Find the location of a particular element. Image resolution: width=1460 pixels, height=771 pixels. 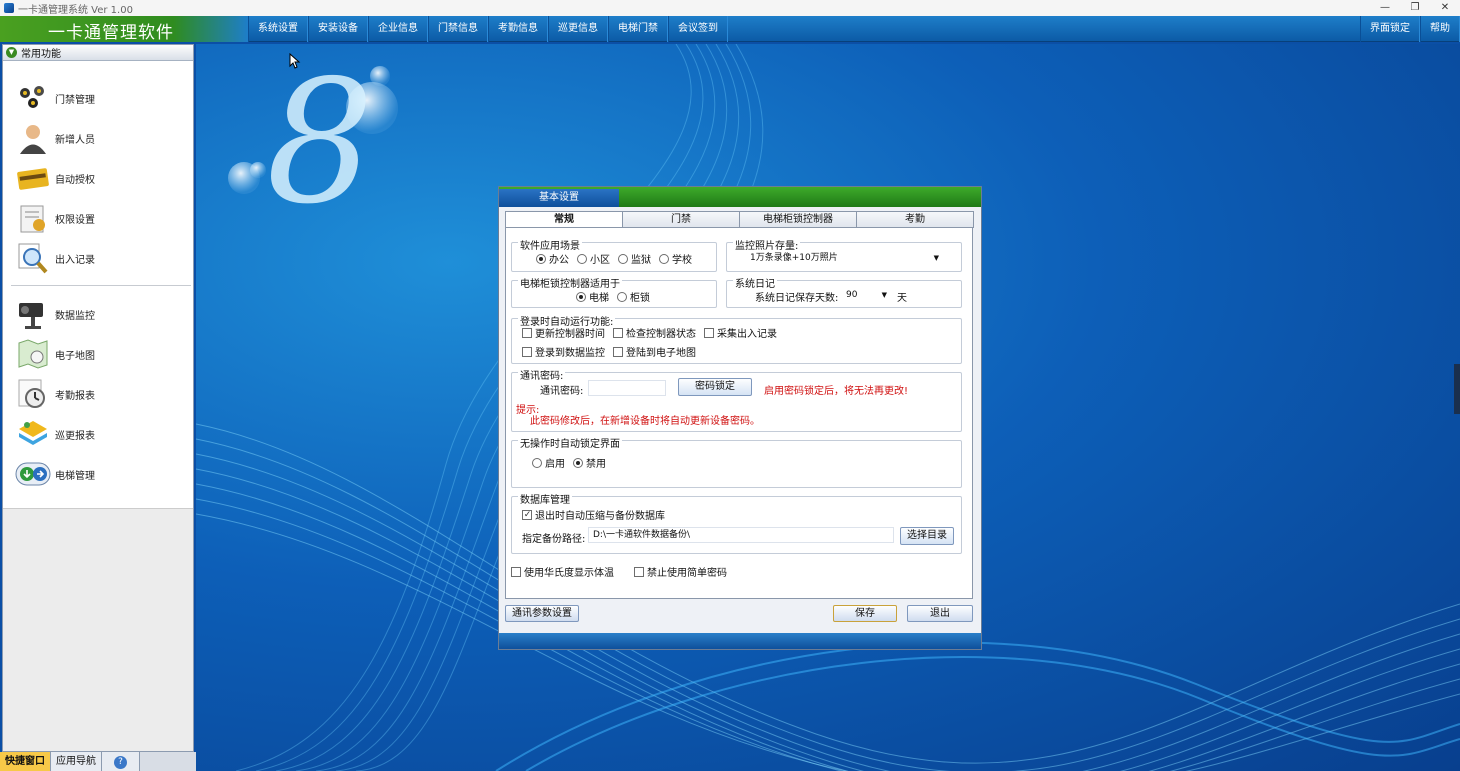

logo-area: 一卡通管理软件 is located at coordinates (124, 29).